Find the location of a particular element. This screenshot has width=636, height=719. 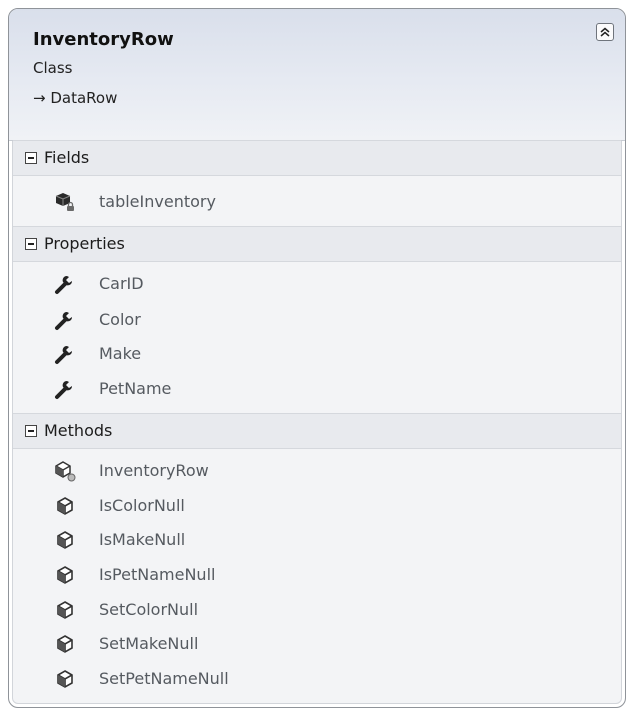

method-item: IsColorNull is located at coordinates (264, 506).